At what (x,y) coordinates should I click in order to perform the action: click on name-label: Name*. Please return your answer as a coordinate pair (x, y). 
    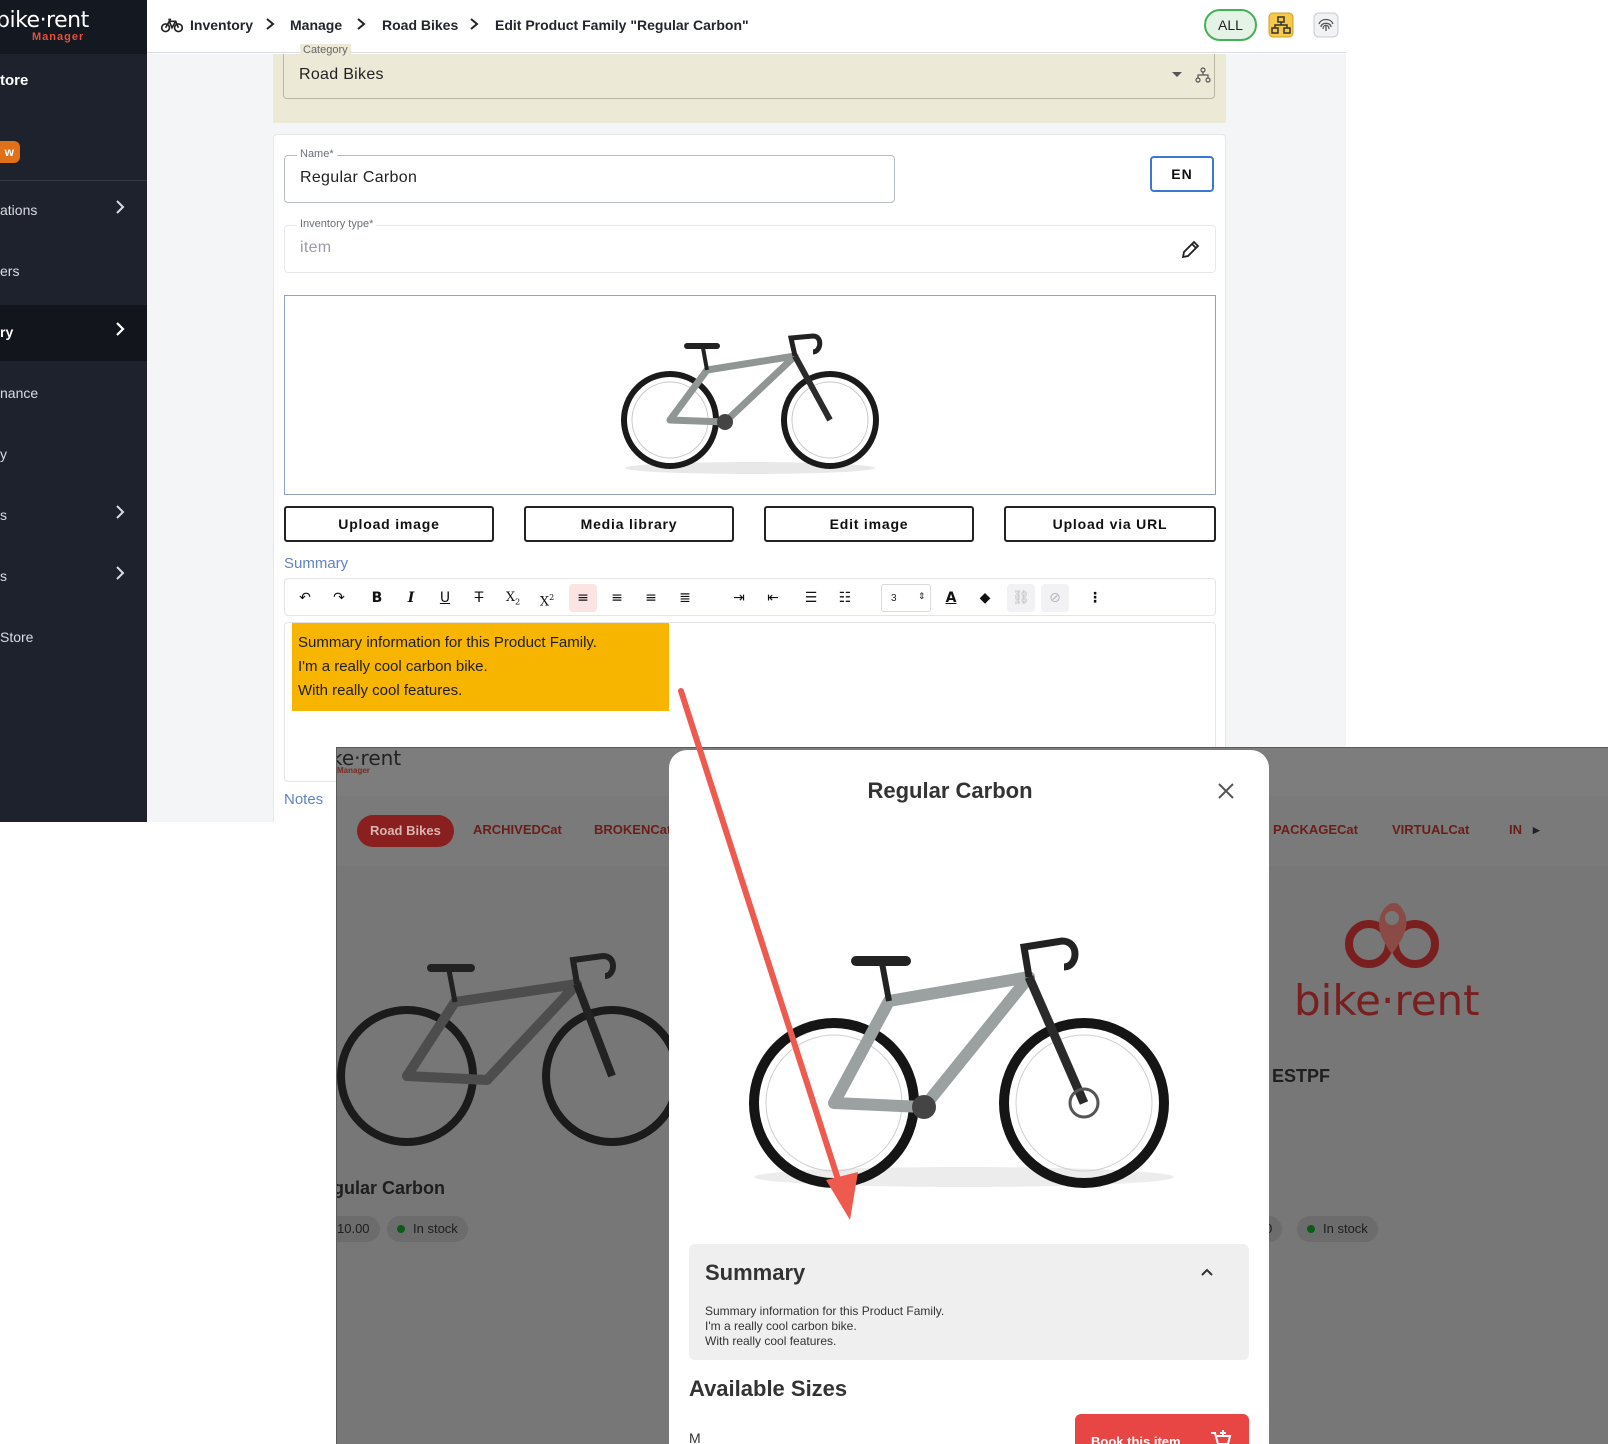
    Looking at the image, I should click on (317, 154).